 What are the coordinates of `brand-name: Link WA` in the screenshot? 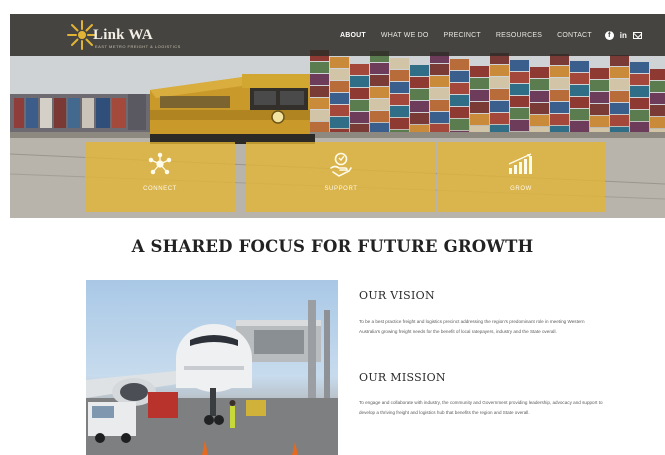 It's located at (123, 35).